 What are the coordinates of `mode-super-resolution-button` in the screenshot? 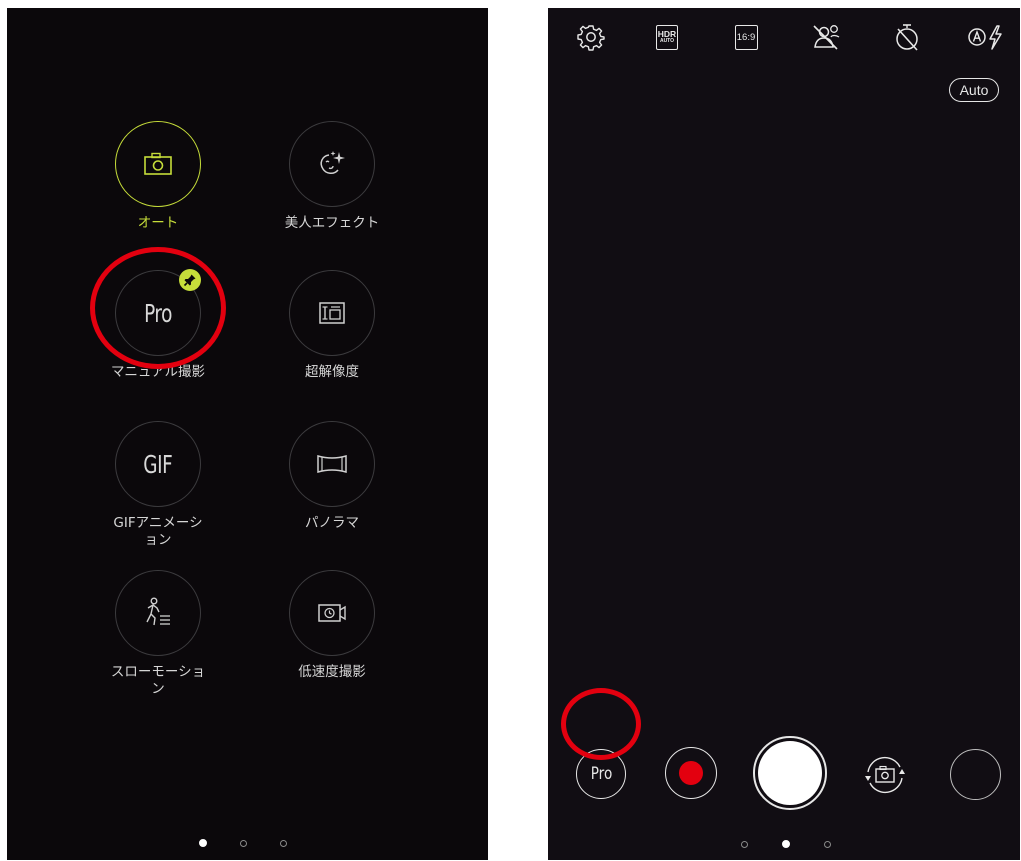 It's located at (332, 313).